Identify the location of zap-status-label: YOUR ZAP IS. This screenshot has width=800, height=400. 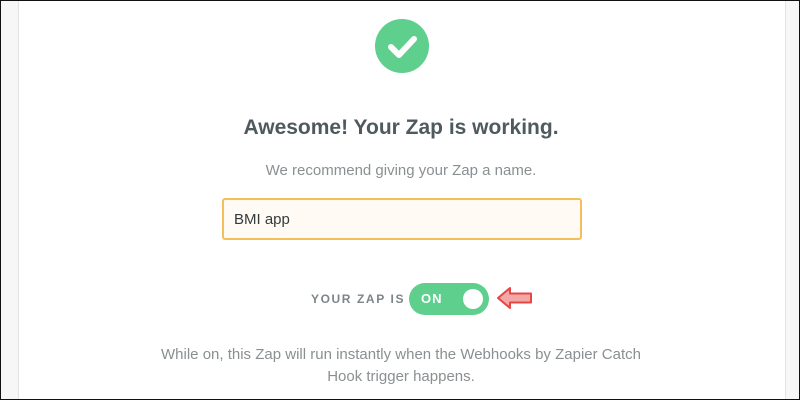
(358, 299).